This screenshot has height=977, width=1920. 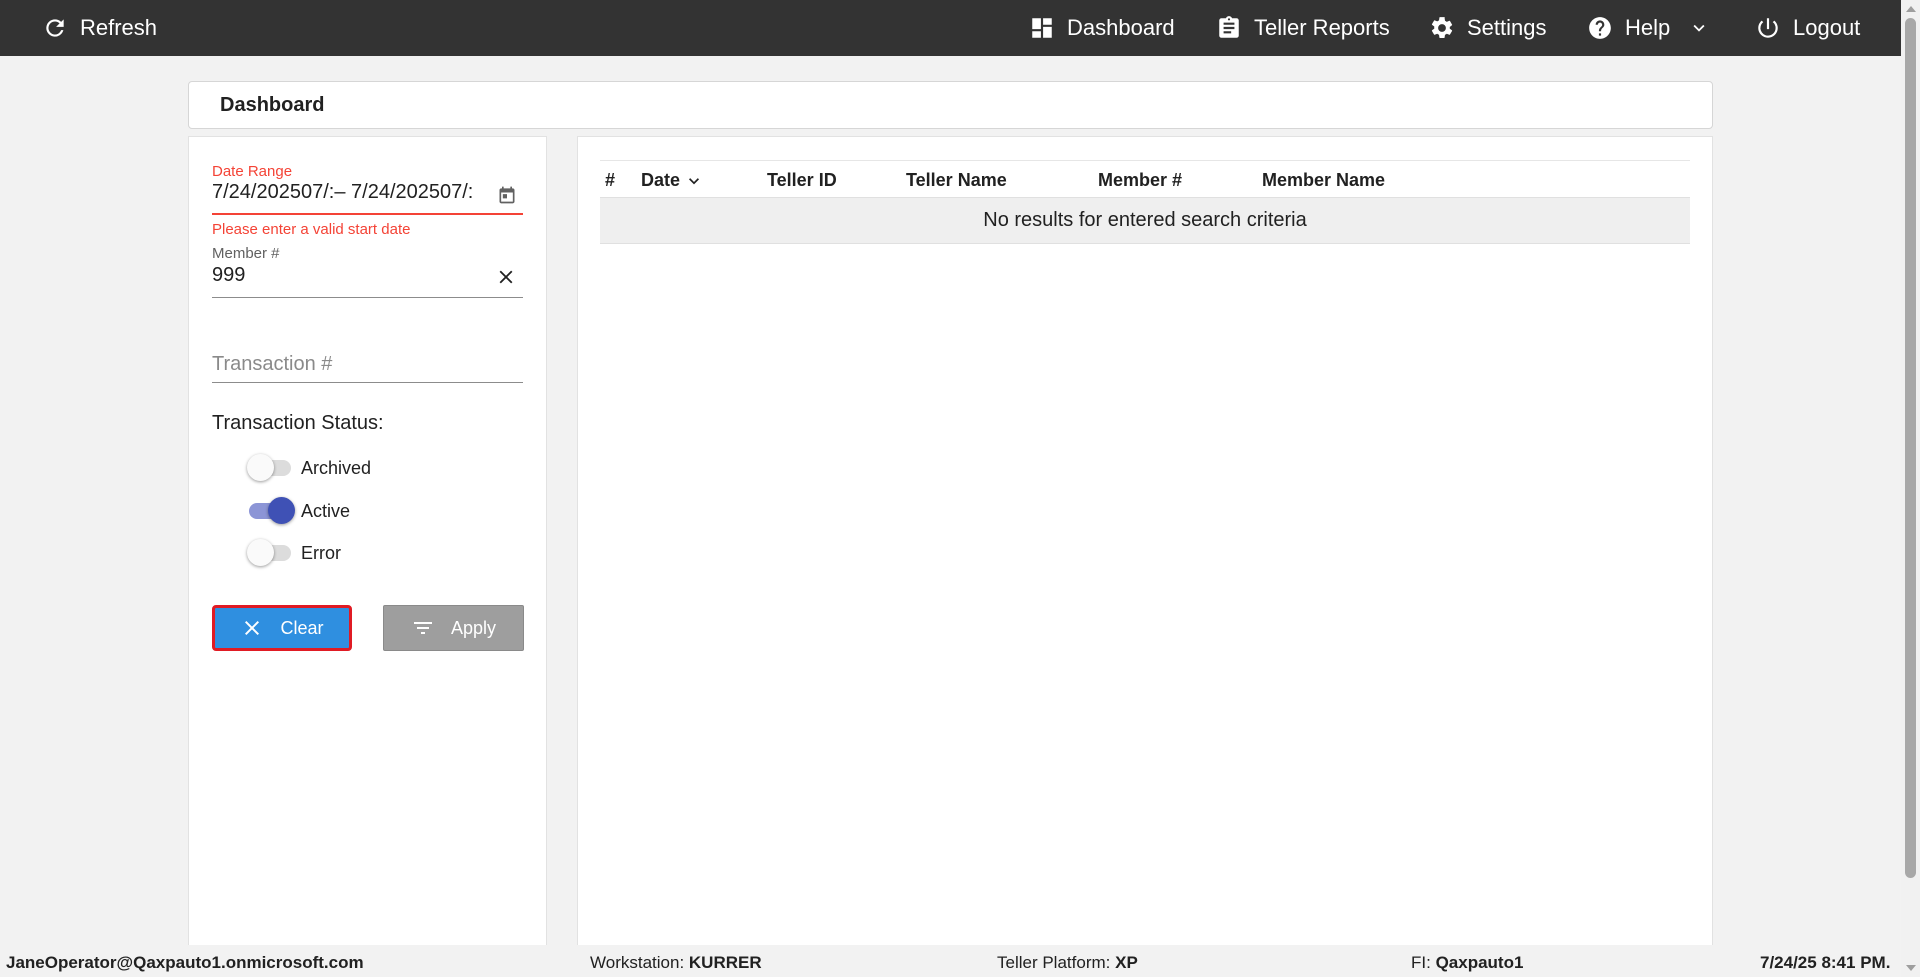 What do you see at coordinates (1479, 962) in the screenshot?
I see `footer-fi-value: Qaxpauto1` at bounding box center [1479, 962].